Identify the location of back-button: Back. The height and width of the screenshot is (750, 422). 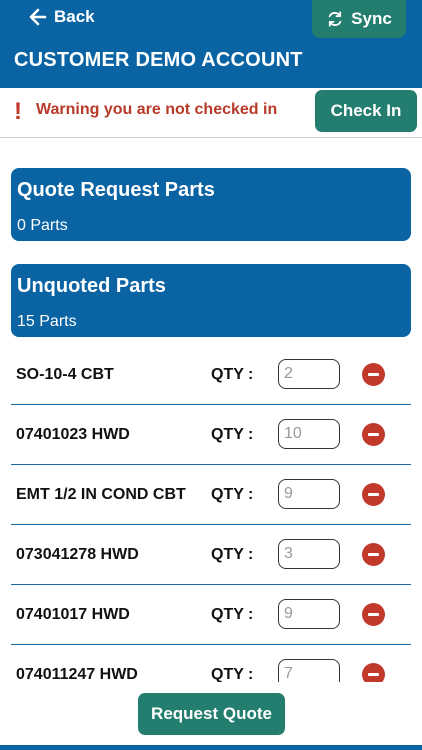
(61, 17).